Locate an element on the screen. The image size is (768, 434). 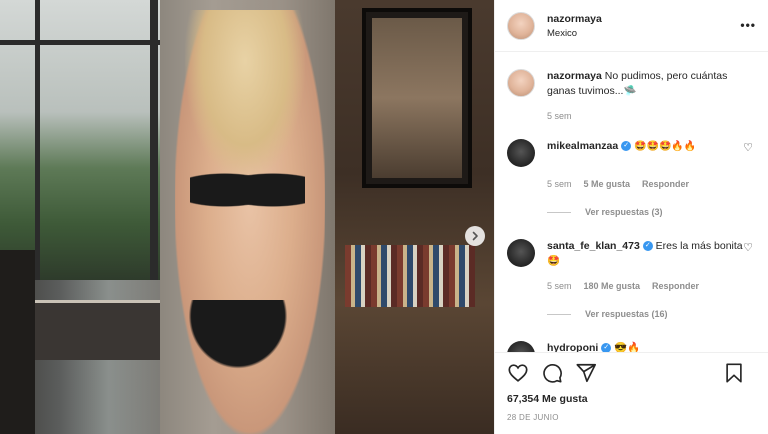
post-date: 28 DE JUNIO is located at coordinates (632, 417).